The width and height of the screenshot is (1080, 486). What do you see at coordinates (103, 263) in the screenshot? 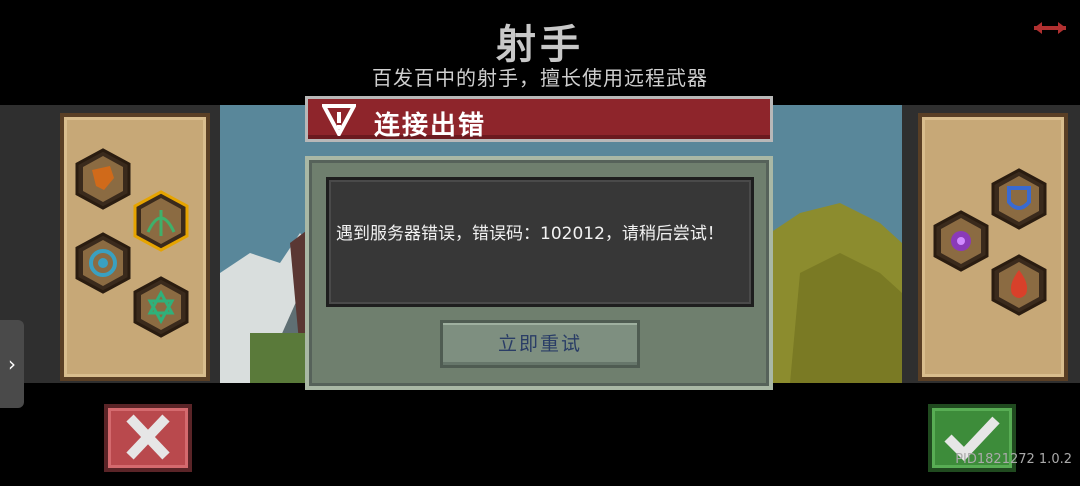
I see `whirlwind-icon` at bounding box center [103, 263].